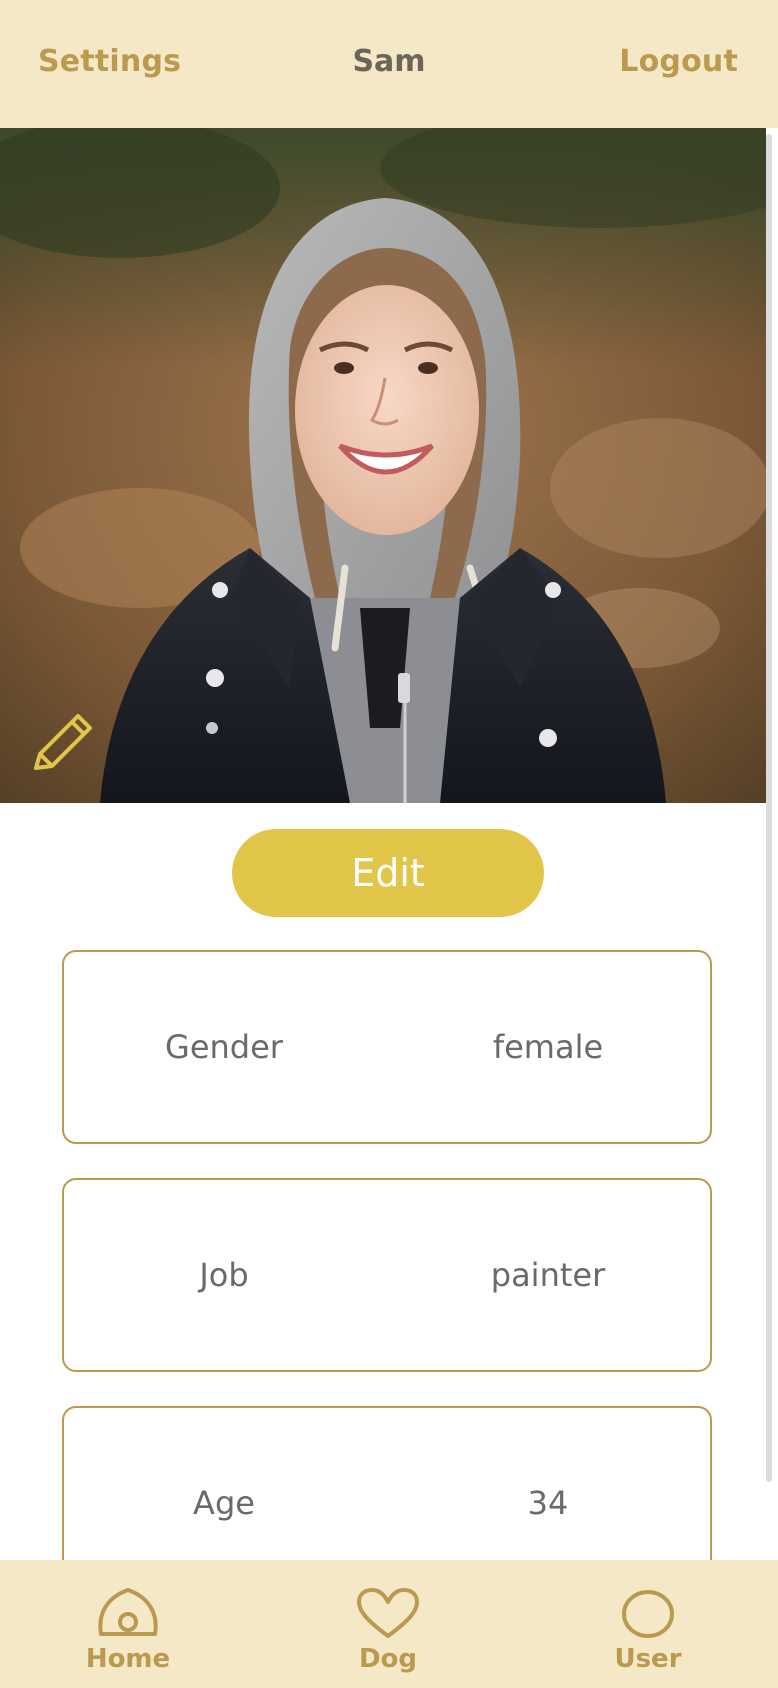 Image resolution: width=778 pixels, height=1688 pixels. Describe the element at coordinates (387, 1047) in the screenshot. I see `profile-field-gender: Gender female` at that location.